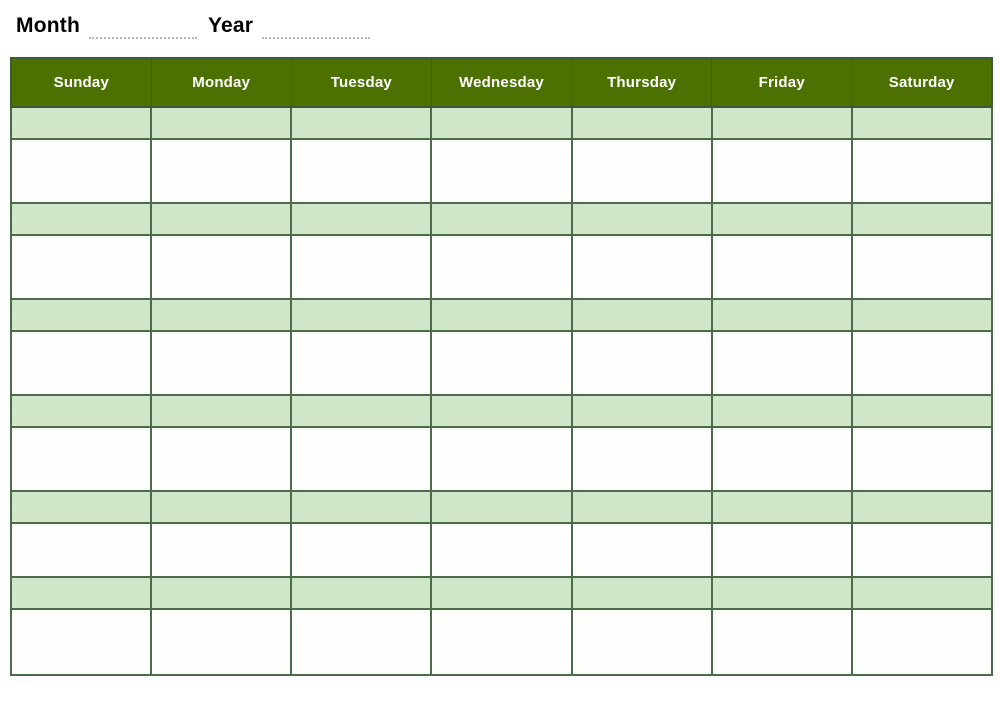 The height and width of the screenshot is (719, 1000). I want to click on year-fill-in-line, so click(316, 31).